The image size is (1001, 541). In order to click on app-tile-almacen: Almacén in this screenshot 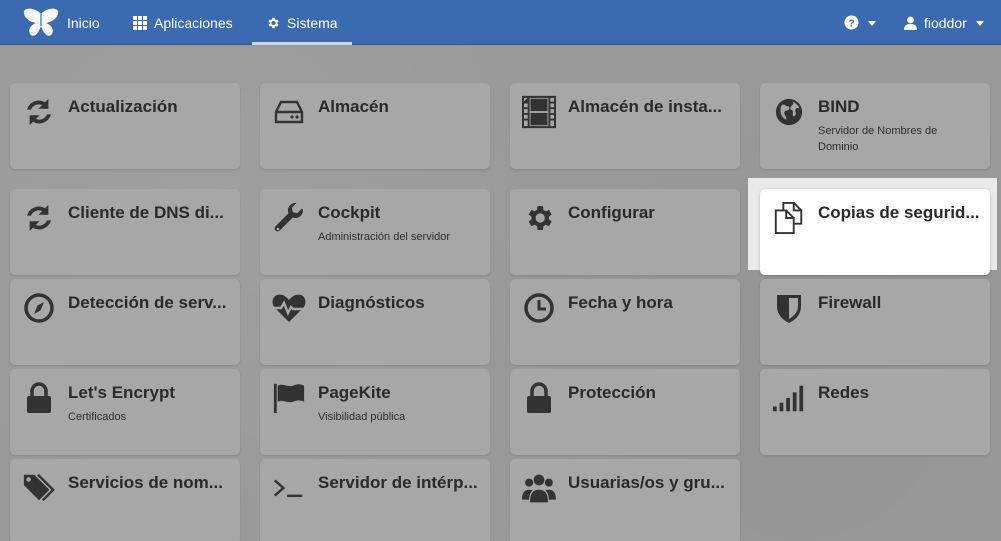, I will do `click(375, 126)`.